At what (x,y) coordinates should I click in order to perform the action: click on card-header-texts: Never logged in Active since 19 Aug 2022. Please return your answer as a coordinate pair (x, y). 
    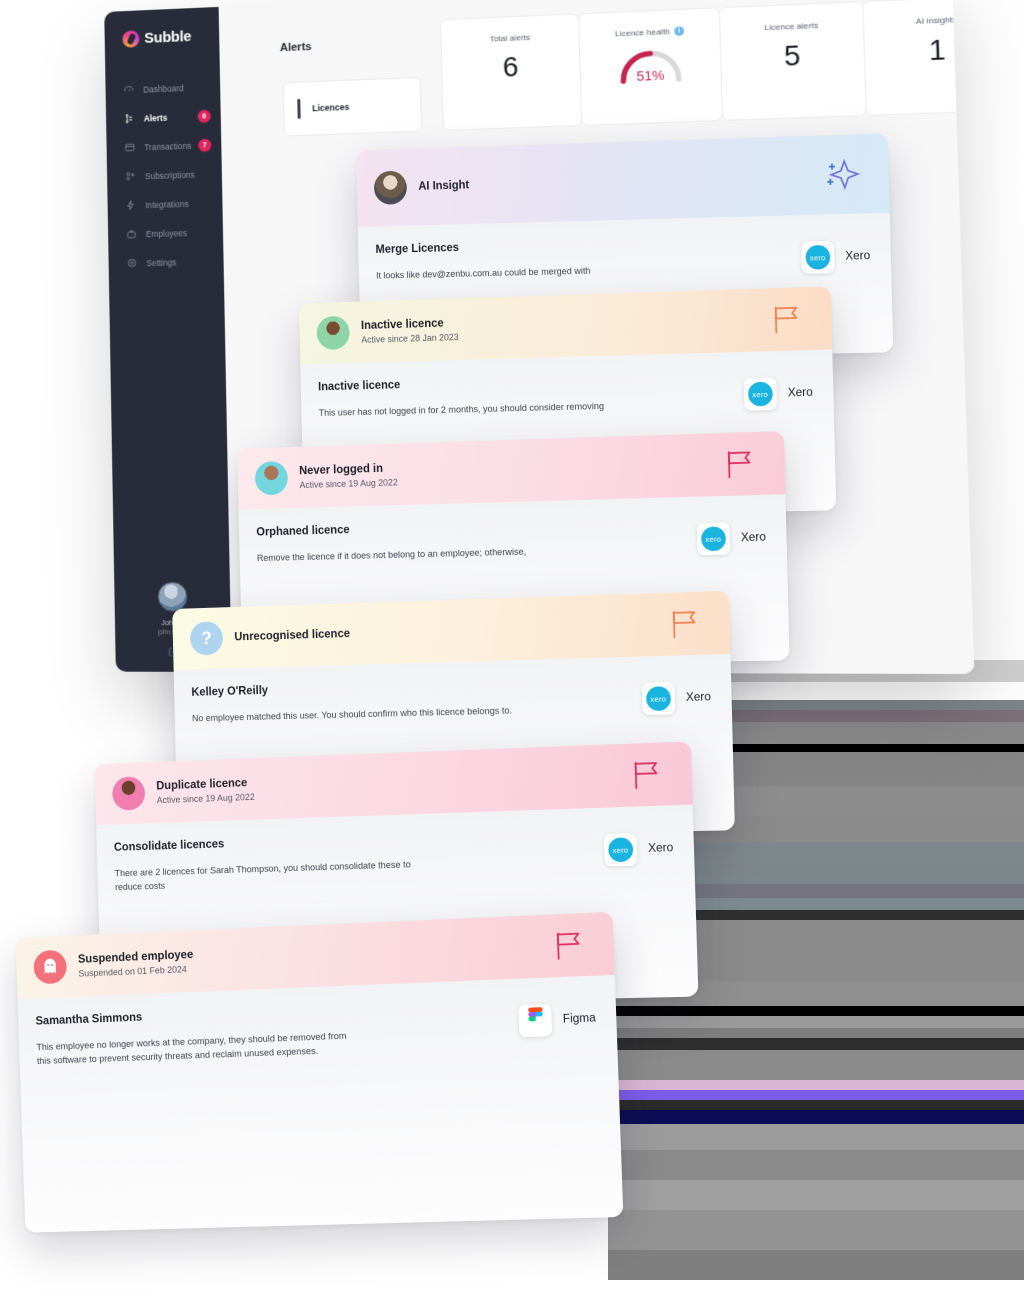
    Looking at the image, I should click on (348, 476).